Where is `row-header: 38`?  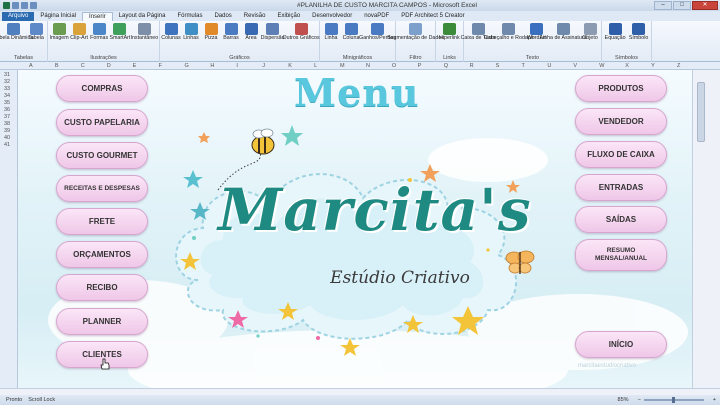
row-header: 38 is located at coordinates (7, 124).